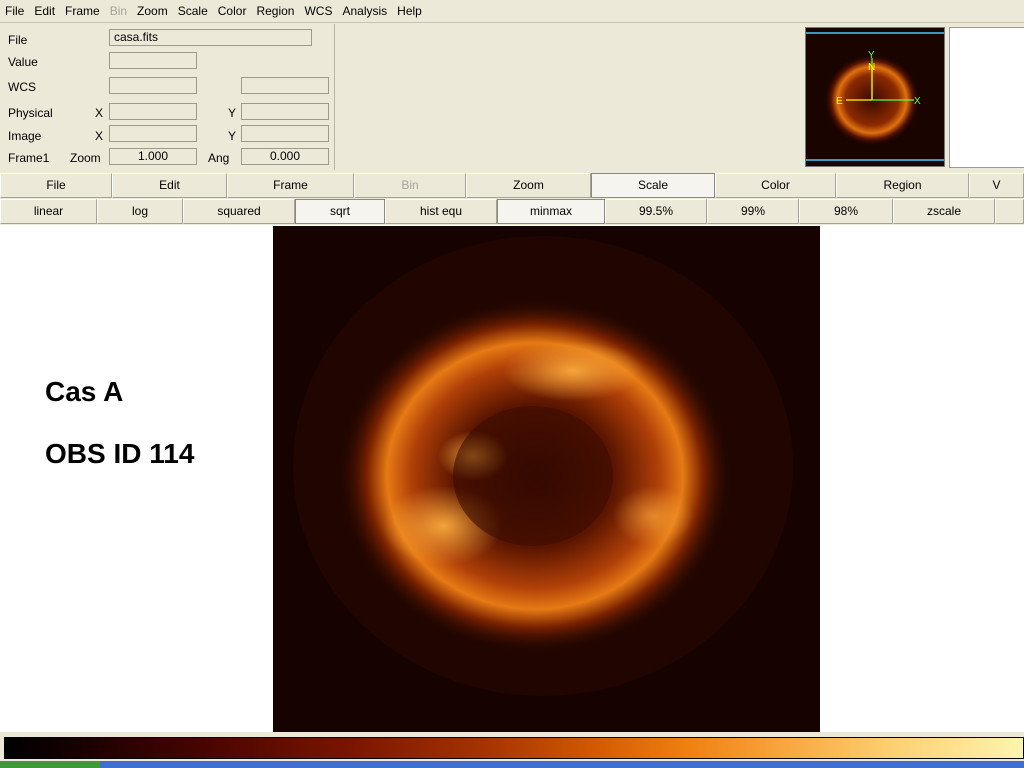  What do you see at coordinates (318, 11) in the screenshot?
I see `menu-wcs: WCS` at bounding box center [318, 11].